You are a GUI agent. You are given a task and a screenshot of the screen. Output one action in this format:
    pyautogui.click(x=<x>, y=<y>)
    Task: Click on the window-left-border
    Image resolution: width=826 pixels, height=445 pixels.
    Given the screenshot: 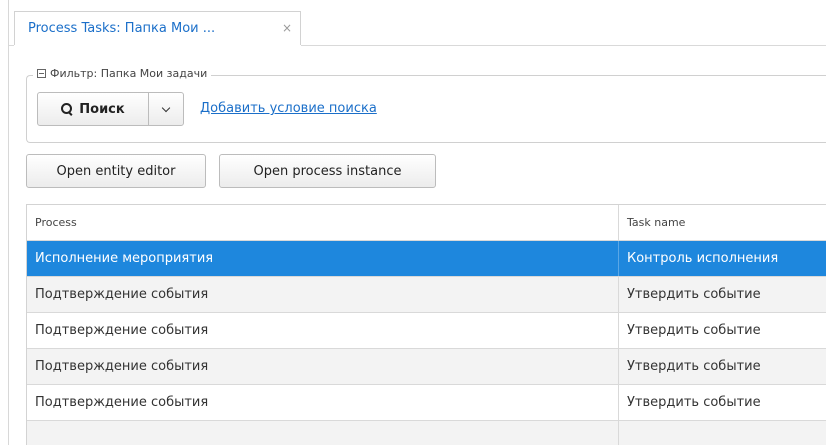 What is the action you would take?
    pyautogui.click(x=8, y=222)
    